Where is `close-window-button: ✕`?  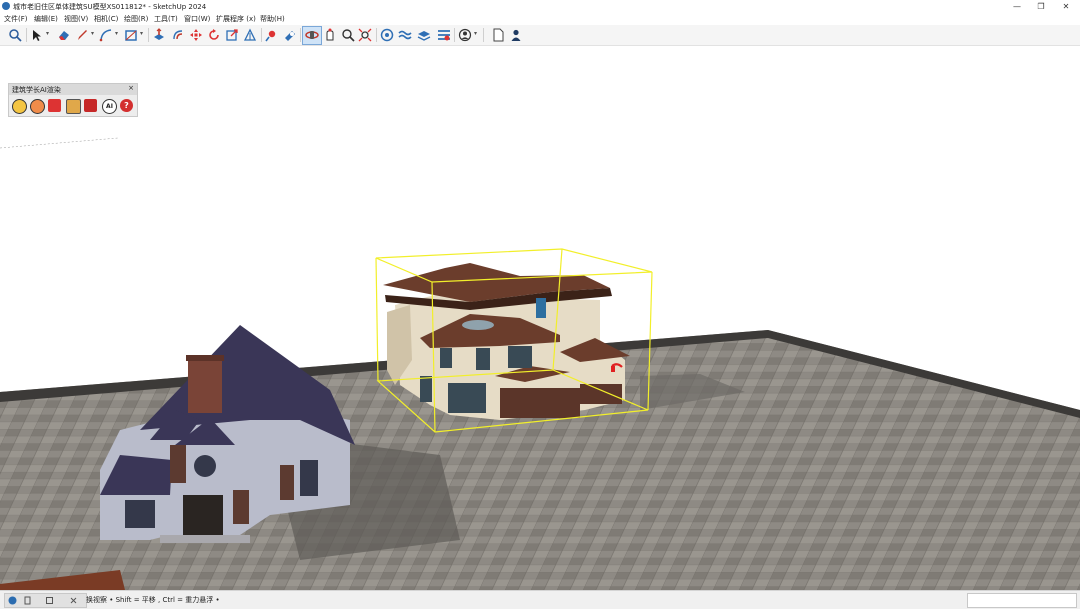 close-window-button: ✕ is located at coordinates (1066, 6).